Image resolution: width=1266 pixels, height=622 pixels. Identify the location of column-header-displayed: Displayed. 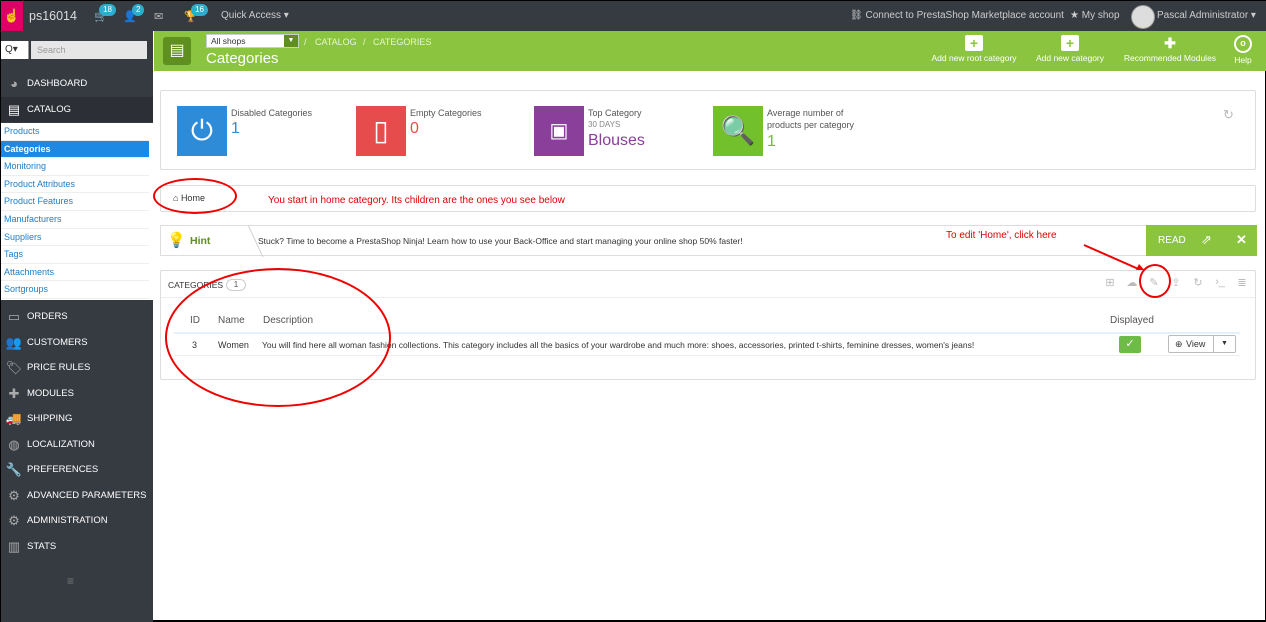
(1132, 320).